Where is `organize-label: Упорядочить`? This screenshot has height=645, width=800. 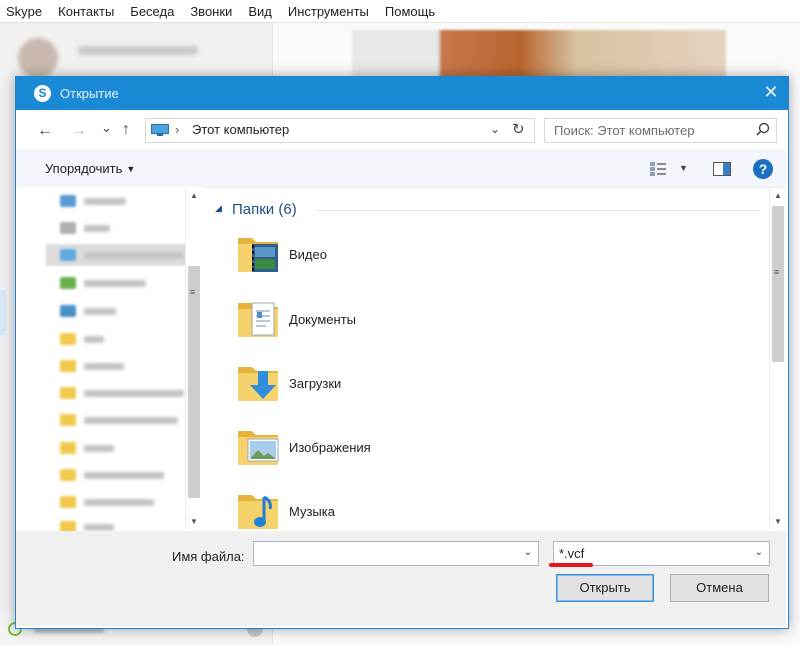 organize-label: Упорядочить is located at coordinates (84, 168).